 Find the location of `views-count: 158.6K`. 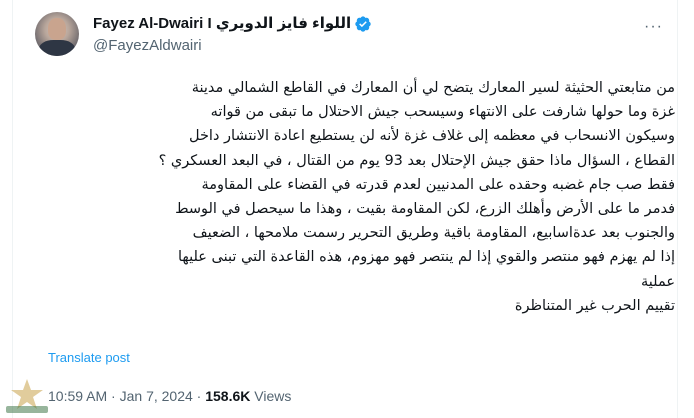

views-count: 158.6K is located at coordinates (228, 396).